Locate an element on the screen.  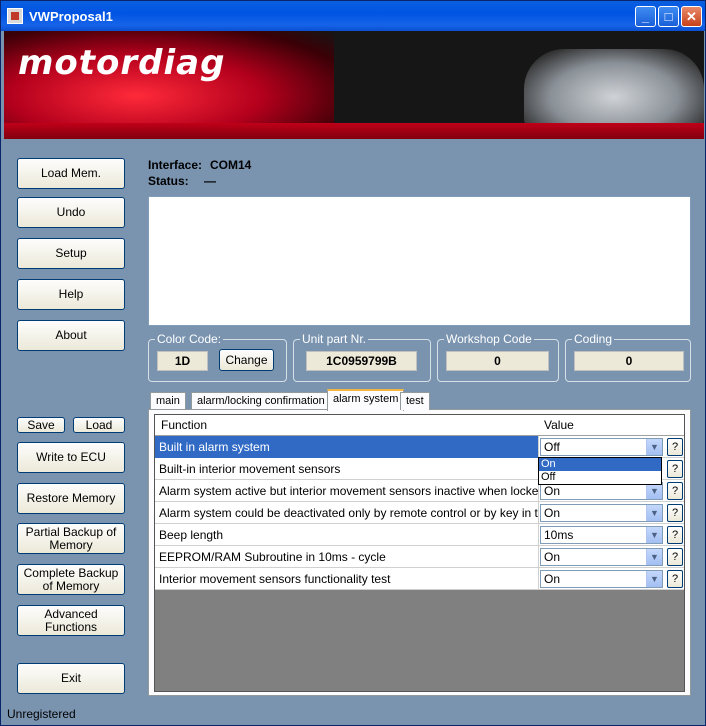
change-color-button: Change is located at coordinates (246, 360).